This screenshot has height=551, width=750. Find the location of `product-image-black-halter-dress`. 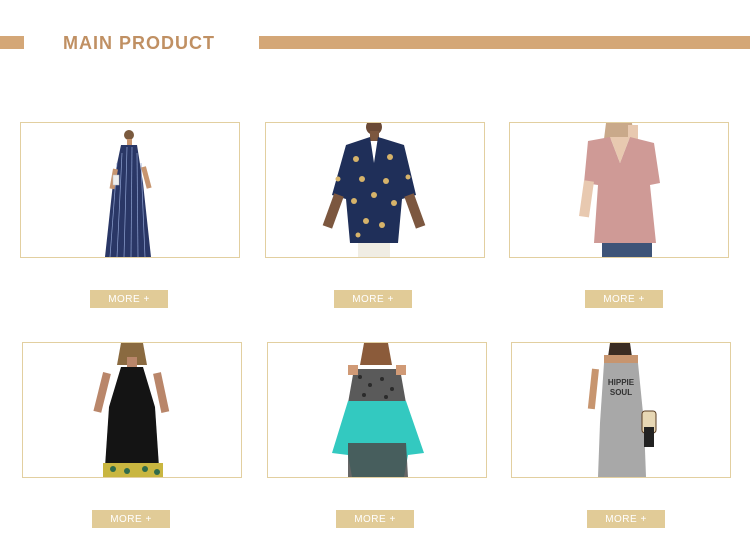

product-image-black-halter-dress is located at coordinates (131, 410).